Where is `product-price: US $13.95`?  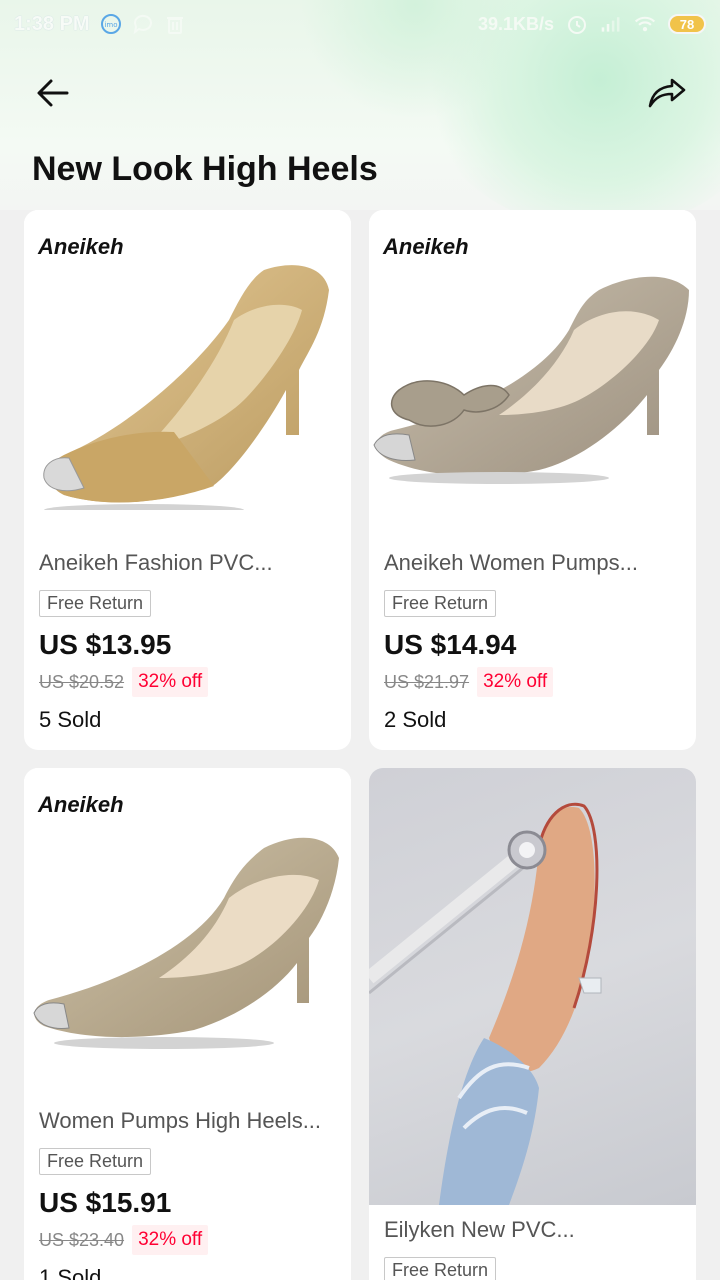
product-price: US $13.95 is located at coordinates (105, 644).